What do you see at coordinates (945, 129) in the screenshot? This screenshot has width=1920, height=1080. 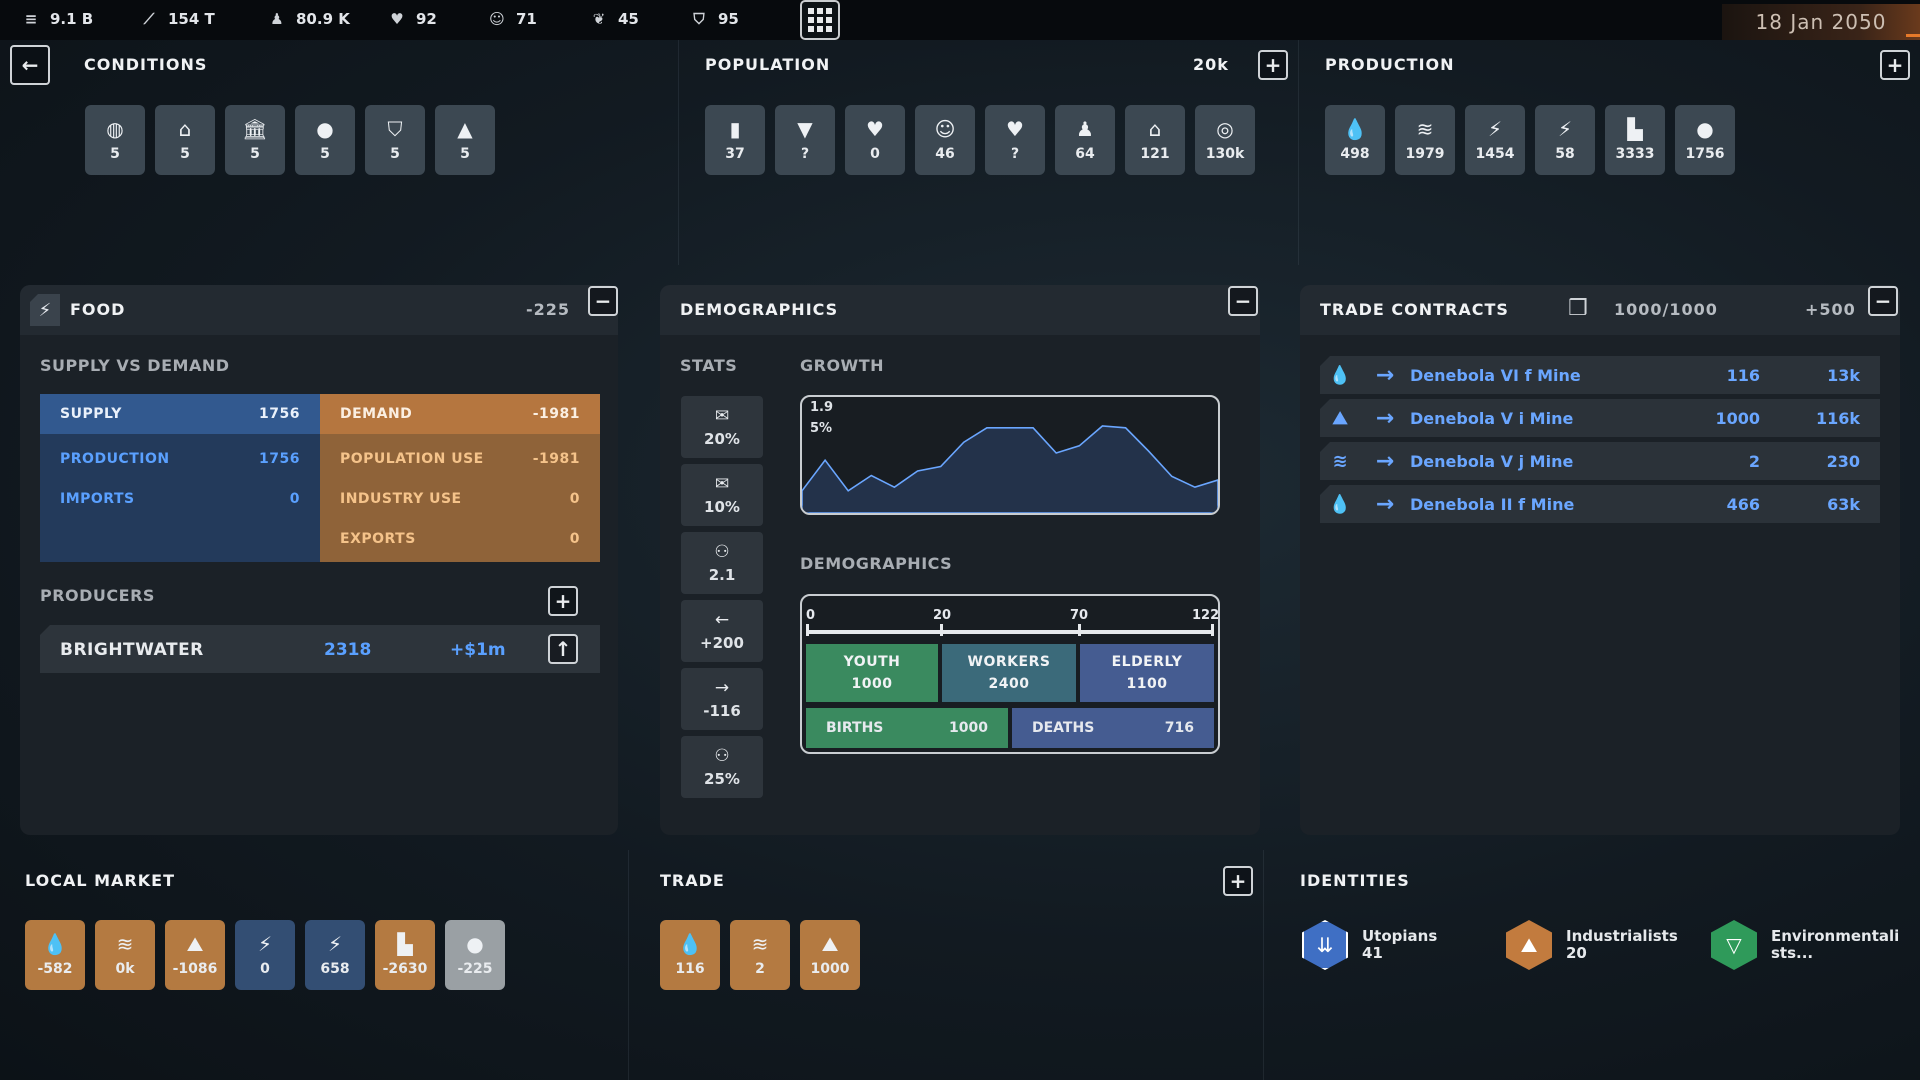 I see `happiness-icon: ☺` at bounding box center [945, 129].